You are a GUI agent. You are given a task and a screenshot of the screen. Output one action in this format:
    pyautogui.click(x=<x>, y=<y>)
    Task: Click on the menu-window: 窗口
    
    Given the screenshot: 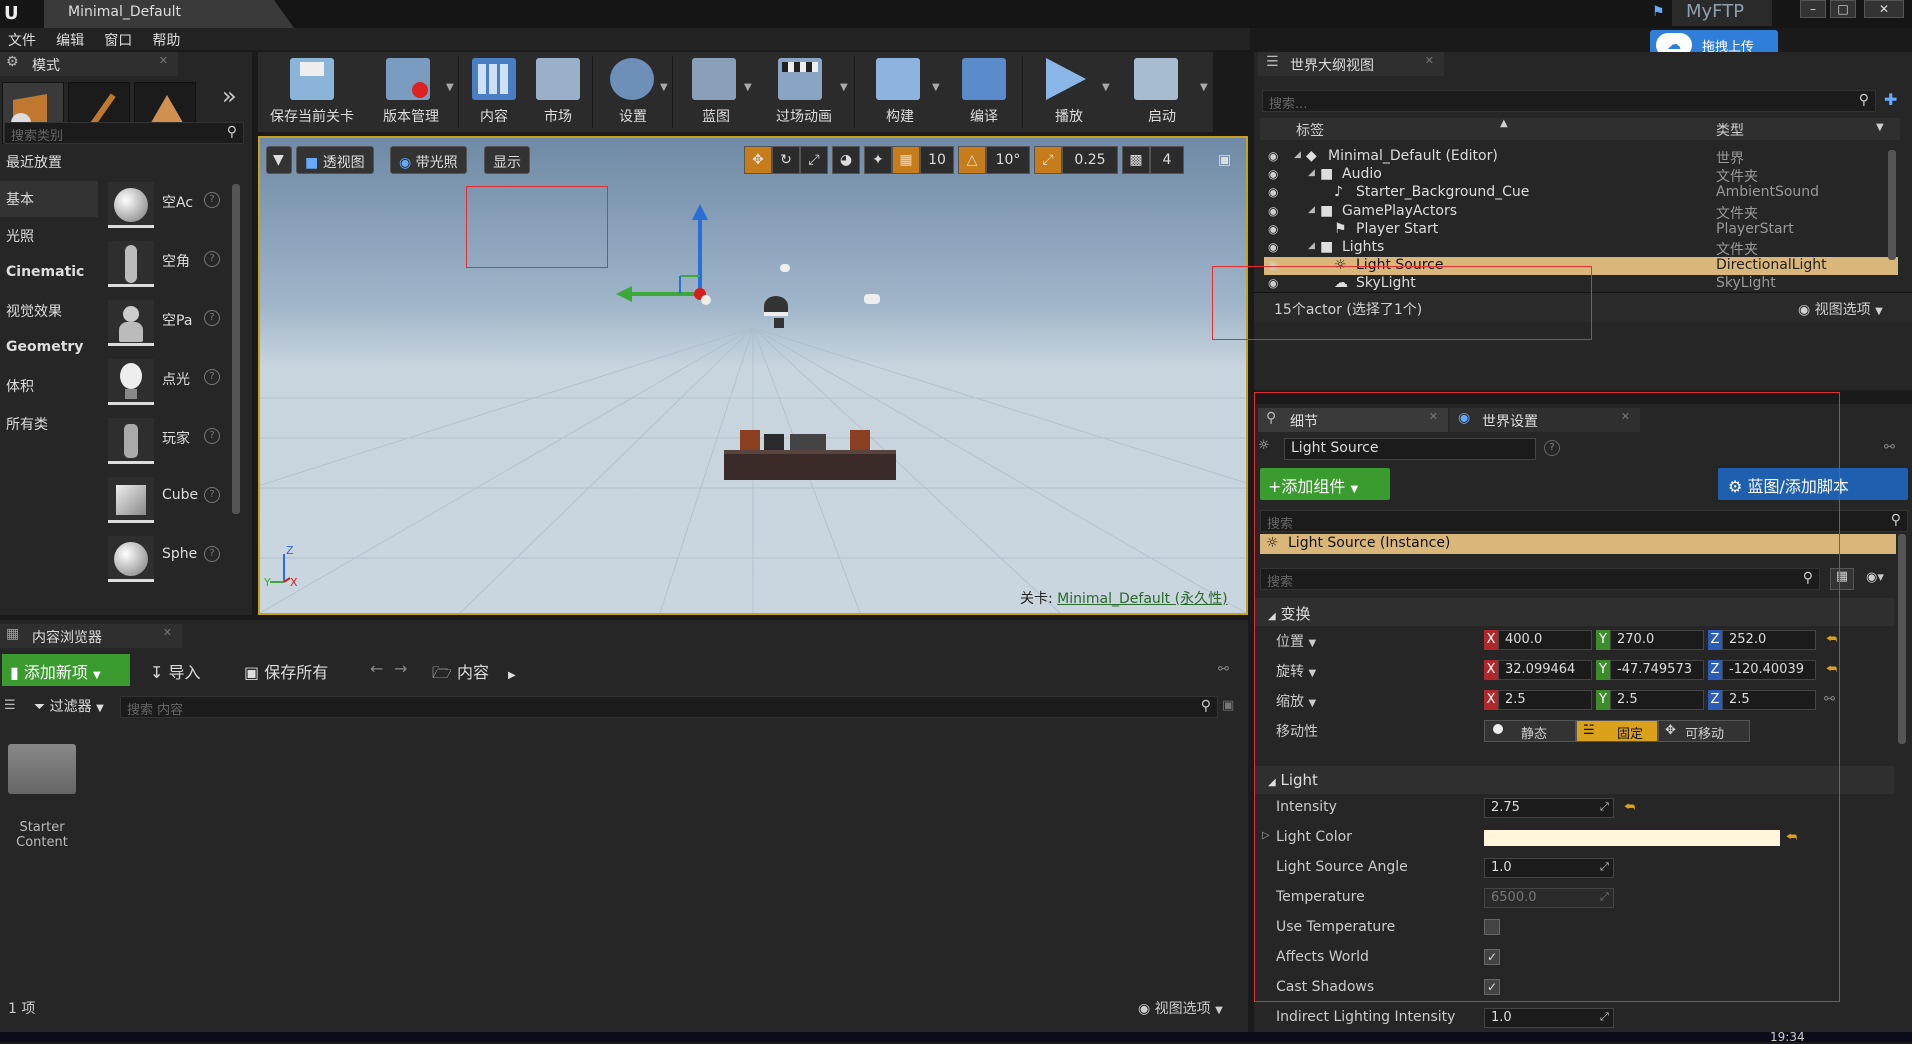 What is the action you would take?
    pyautogui.click(x=118, y=39)
    